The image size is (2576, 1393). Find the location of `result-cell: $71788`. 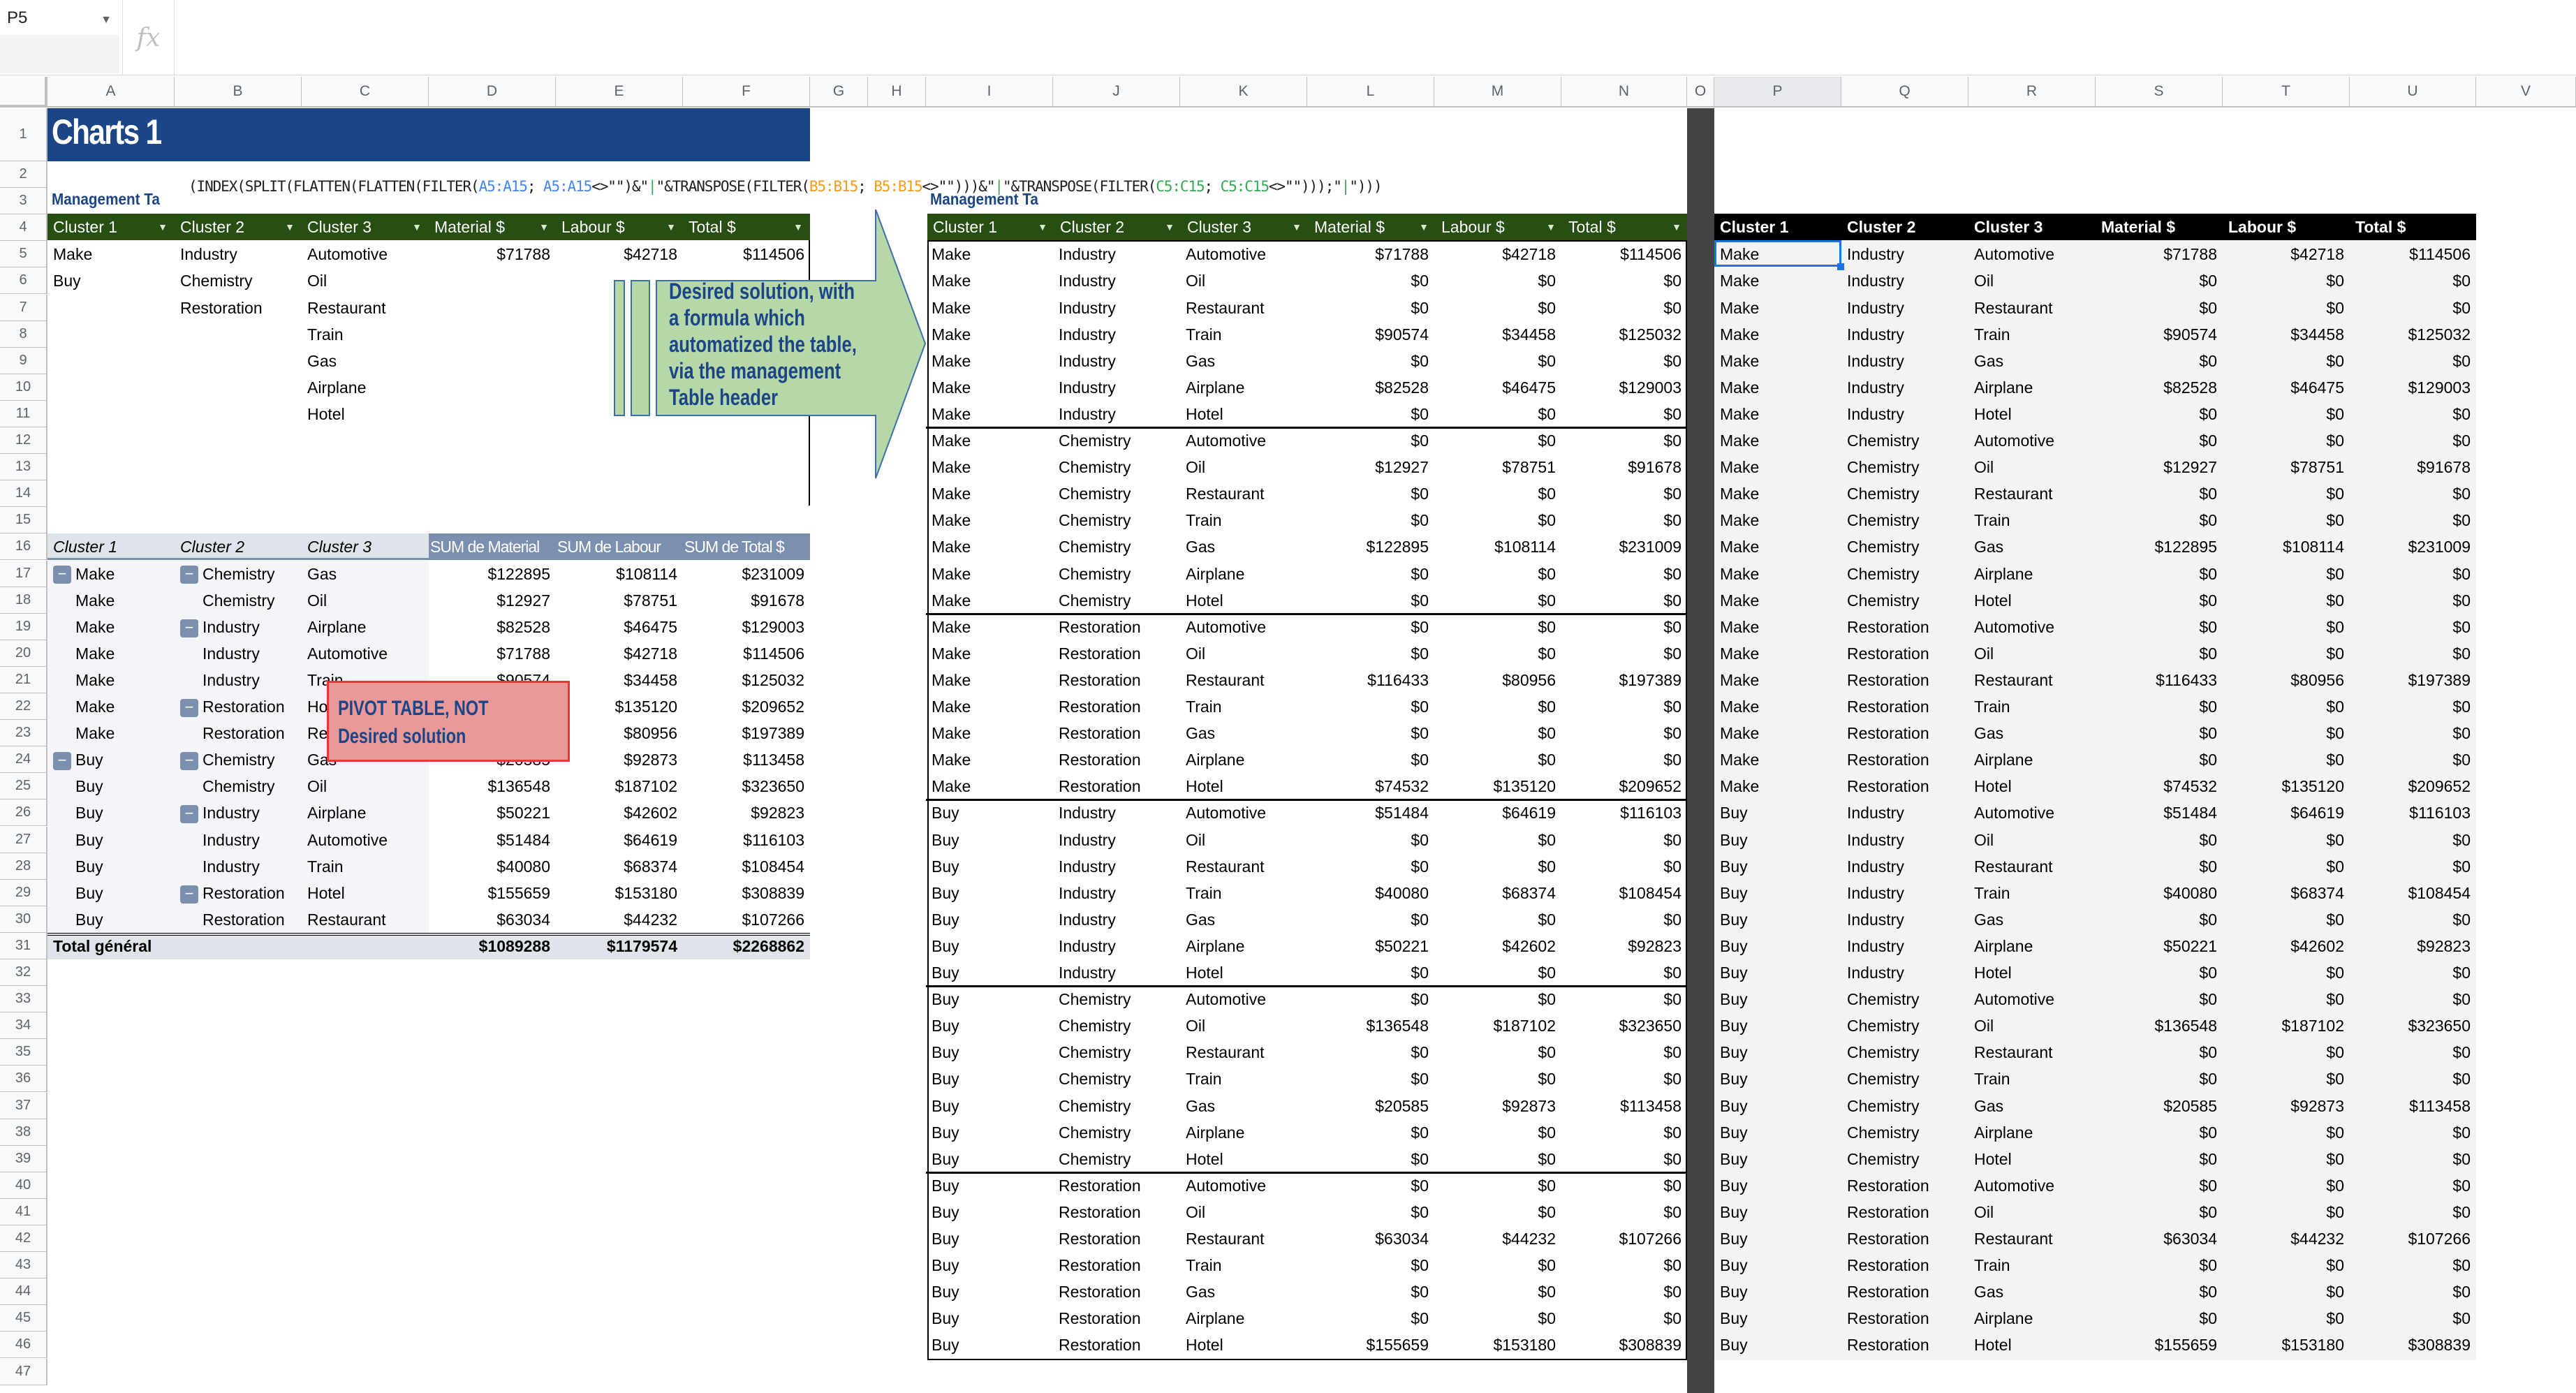

result-cell: $71788 is located at coordinates (1370, 254).